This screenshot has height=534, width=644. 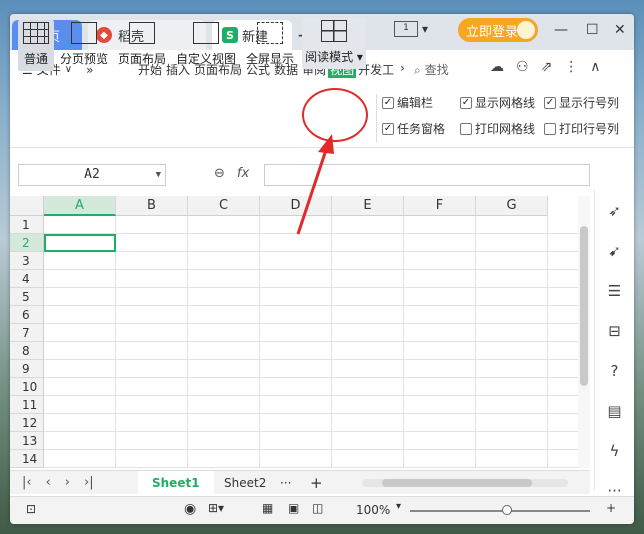 What do you see at coordinates (315, 184) in the screenshot?
I see `annotation-arrow` at bounding box center [315, 184].